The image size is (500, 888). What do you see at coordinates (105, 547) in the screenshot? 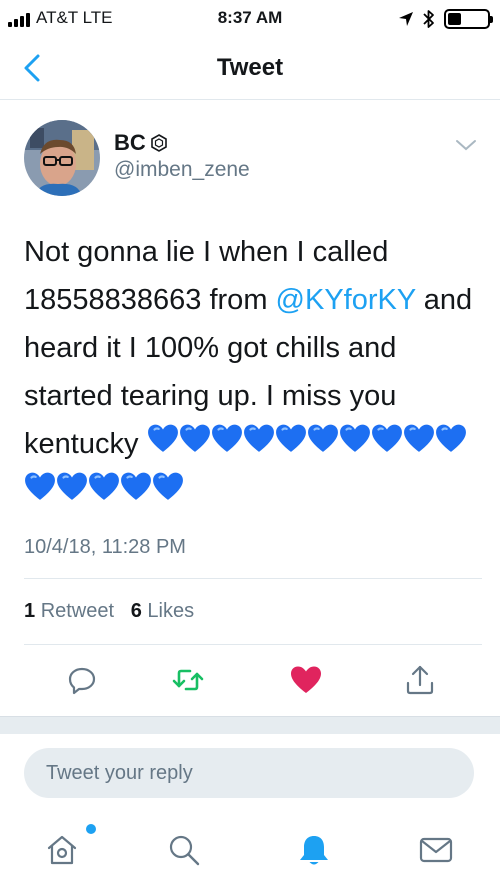
I see `tweet-timestamp: 10/4/18, 11:28 PM` at bounding box center [105, 547].